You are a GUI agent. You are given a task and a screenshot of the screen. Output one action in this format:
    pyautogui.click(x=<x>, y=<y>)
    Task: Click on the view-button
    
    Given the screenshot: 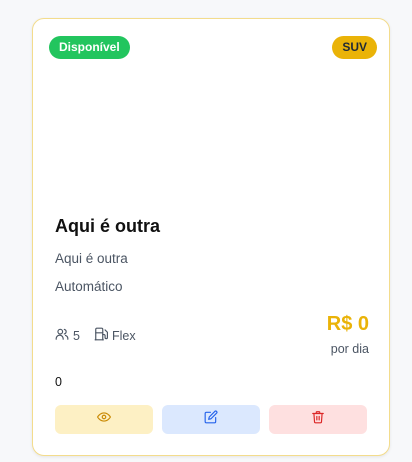 What is the action you would take?
    pyautogui.click(x=104, y=419)
    